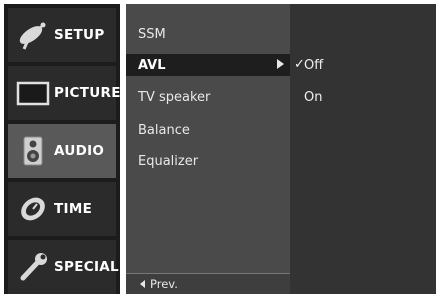 The image size is (440, 297). I want to click on satellite-dish-icon, so click(32, 36).